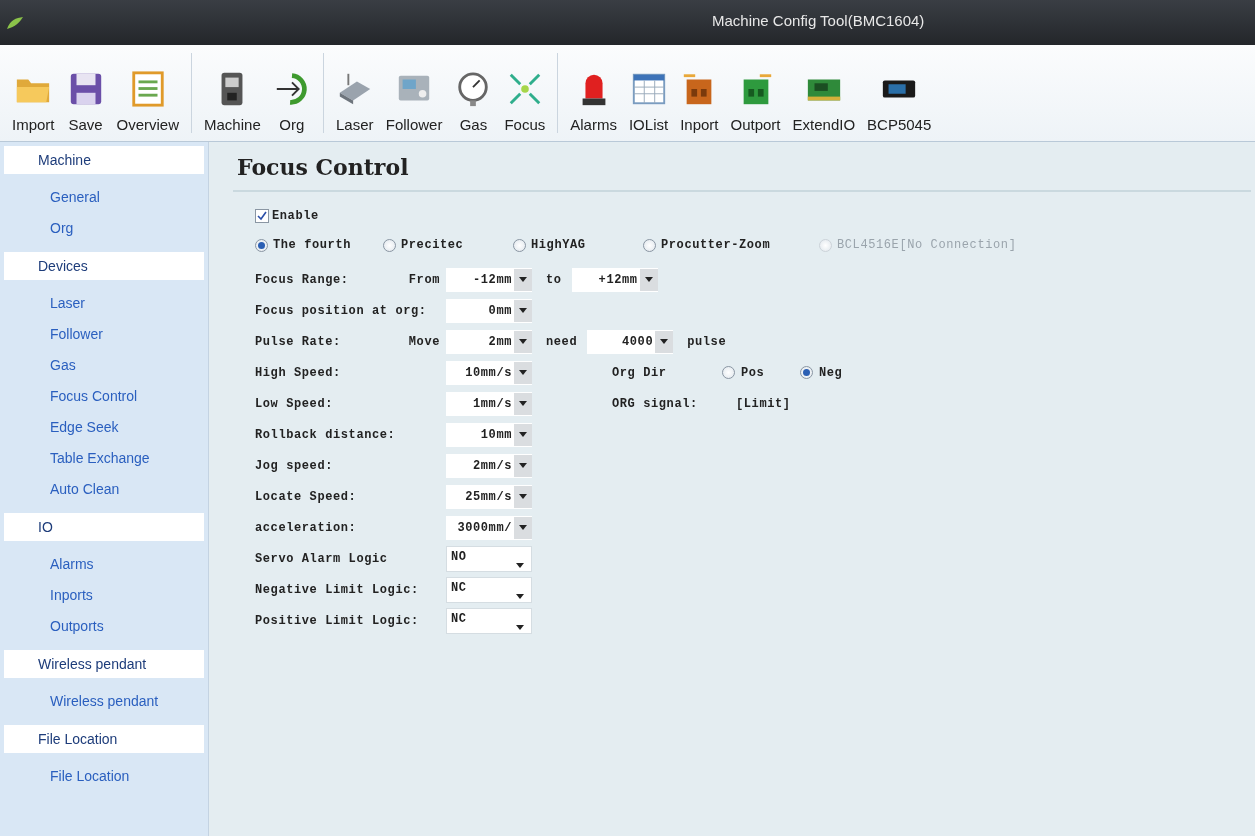  I want to click on radio-option: Precitec, so click(434, 245).